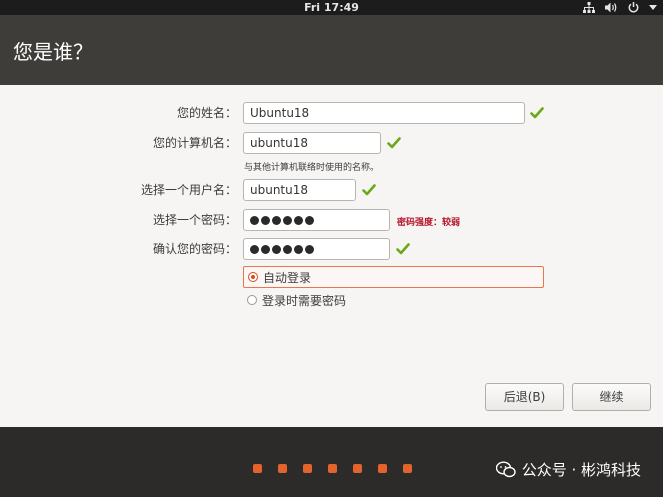 Image resolution: width=663 pixels, height=497 pixels. What do you see at coordinates (589, 7) in the screenshot?
I see `network-icon` at bounding box center [589, 7].